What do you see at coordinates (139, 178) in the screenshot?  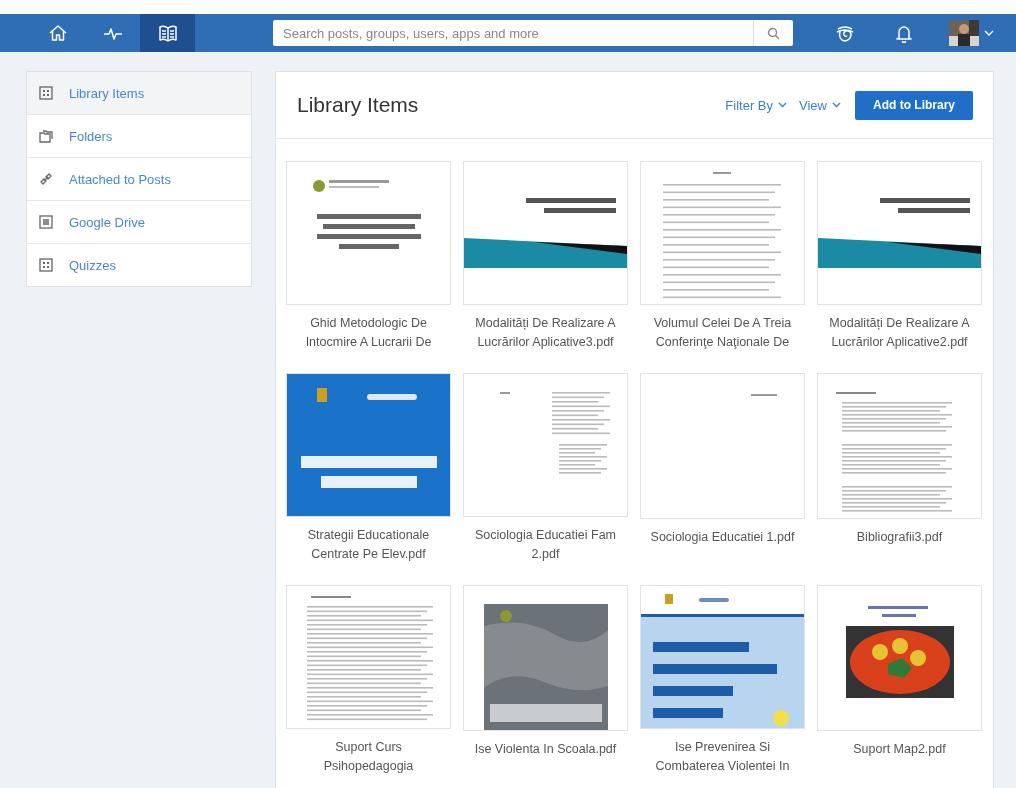 I see `sidebar-item: Attached to Posts` at bounding box center [139, 178].